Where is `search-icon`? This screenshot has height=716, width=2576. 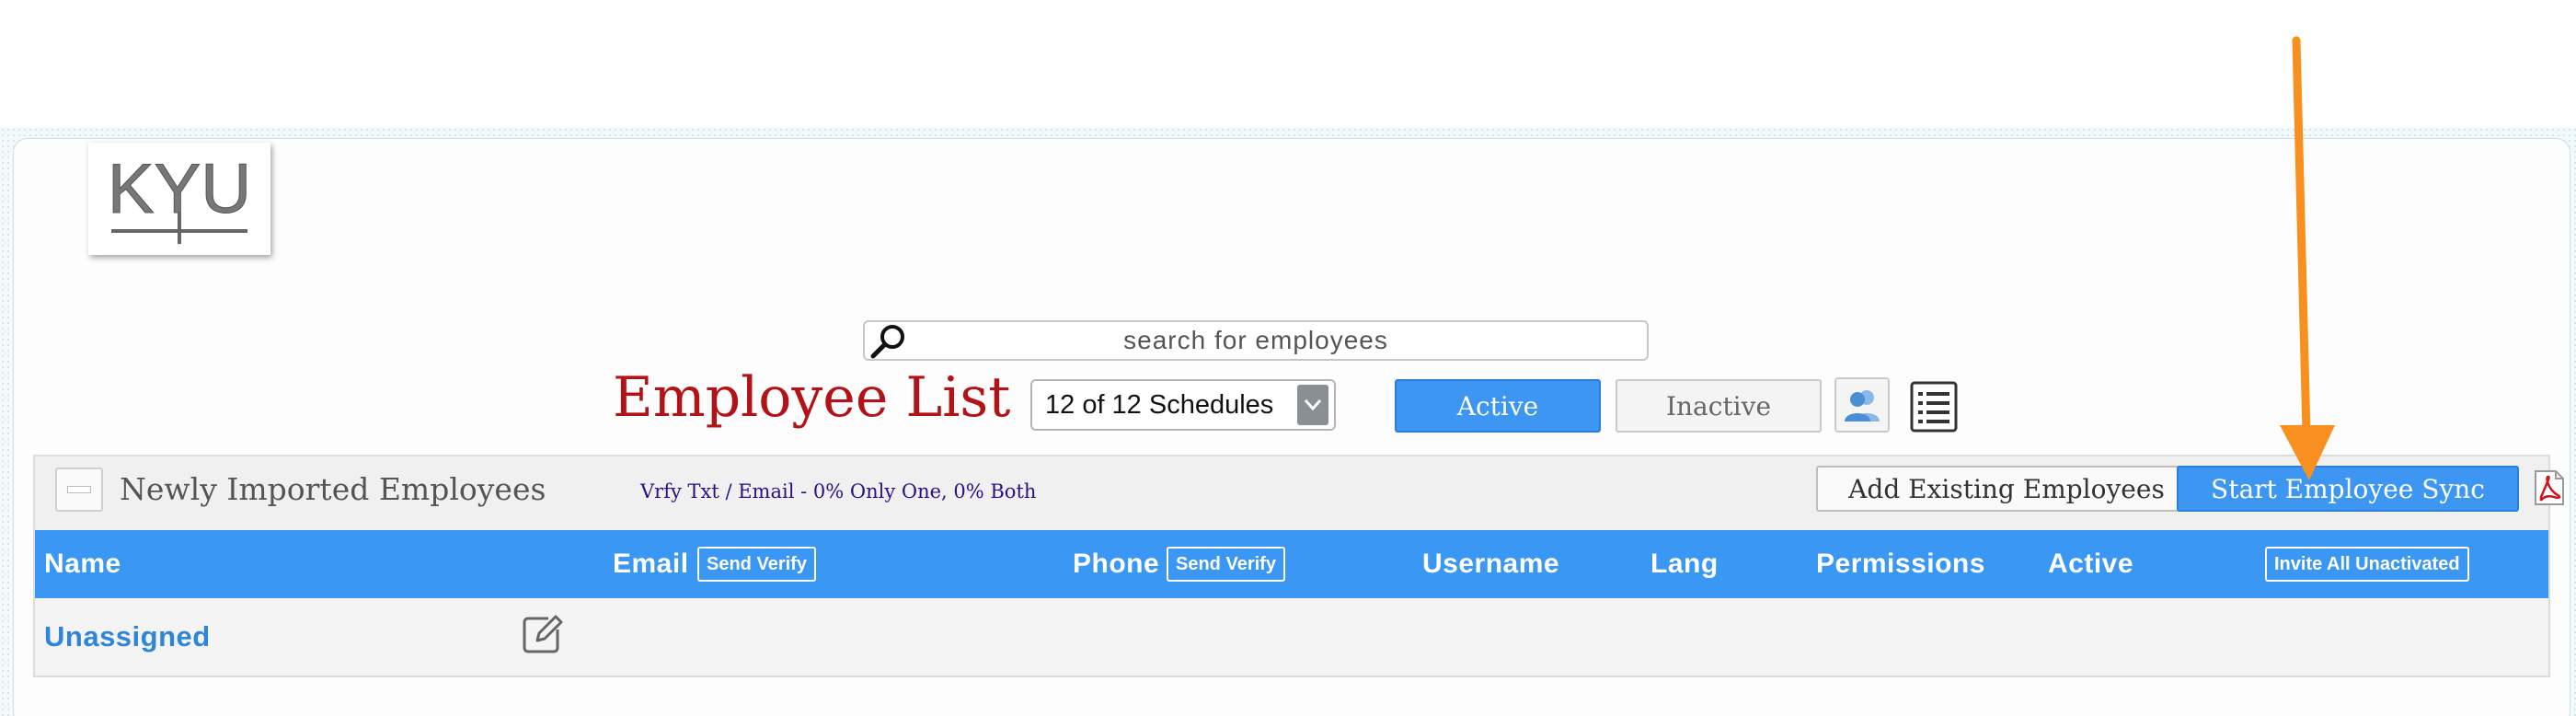 search-icon is located at coordinates (887, 342).